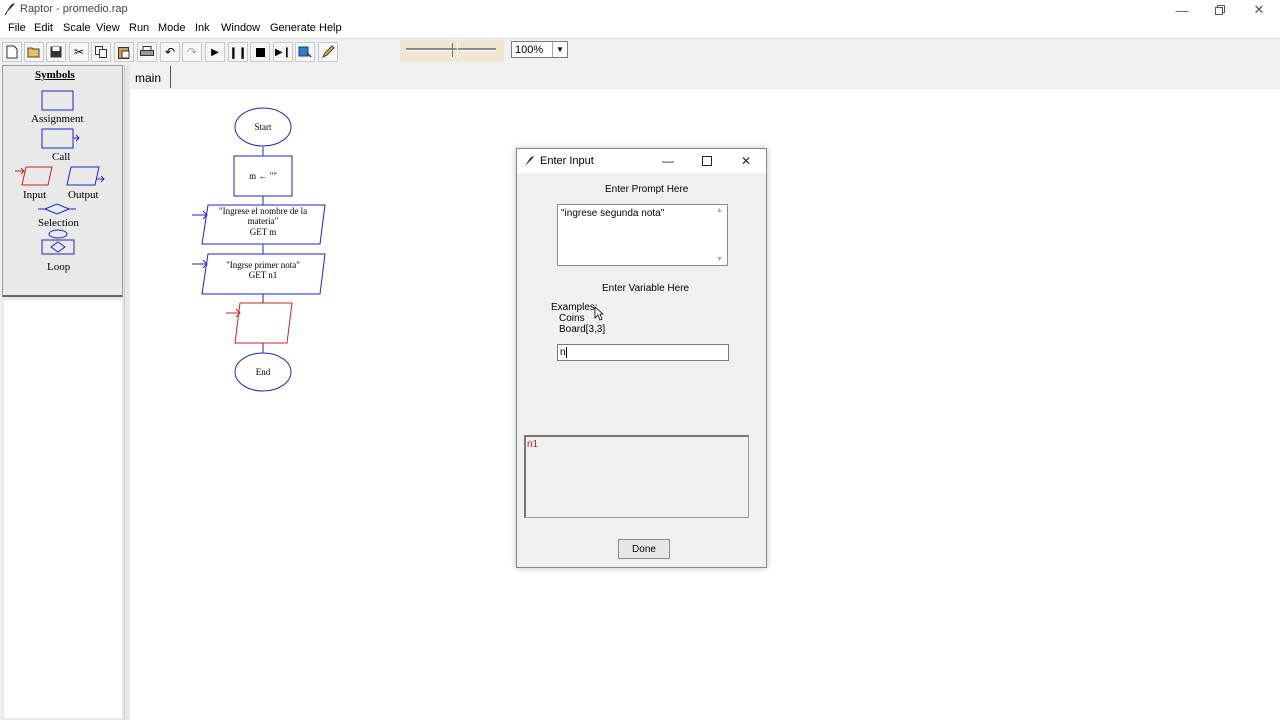 The height and width of the screenshot is (720, 1280). What do you see at coordinates (58, 243) in the screenshot?
I see `loop-symbol-icon` at bounding box center [58, 243].